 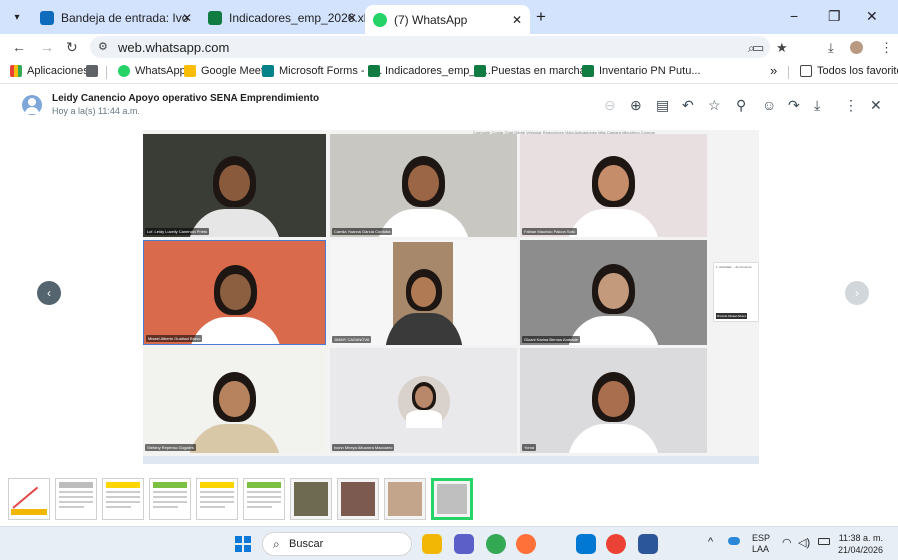 What do you see at coordinates (464, 544) in the screenshot?
I see `teams-icon` at bounding box center [464, 544].